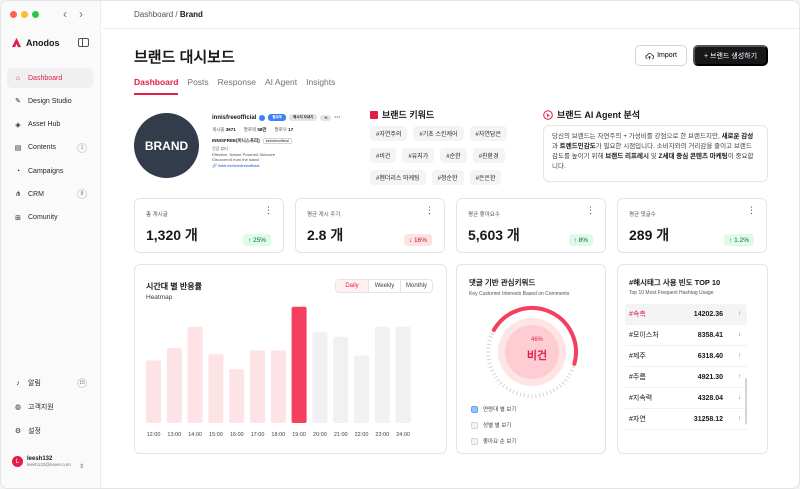 The height and width of the screenshot is (489, 800). I want to click on forward-arrow-icon: ›, so click(87, 14).